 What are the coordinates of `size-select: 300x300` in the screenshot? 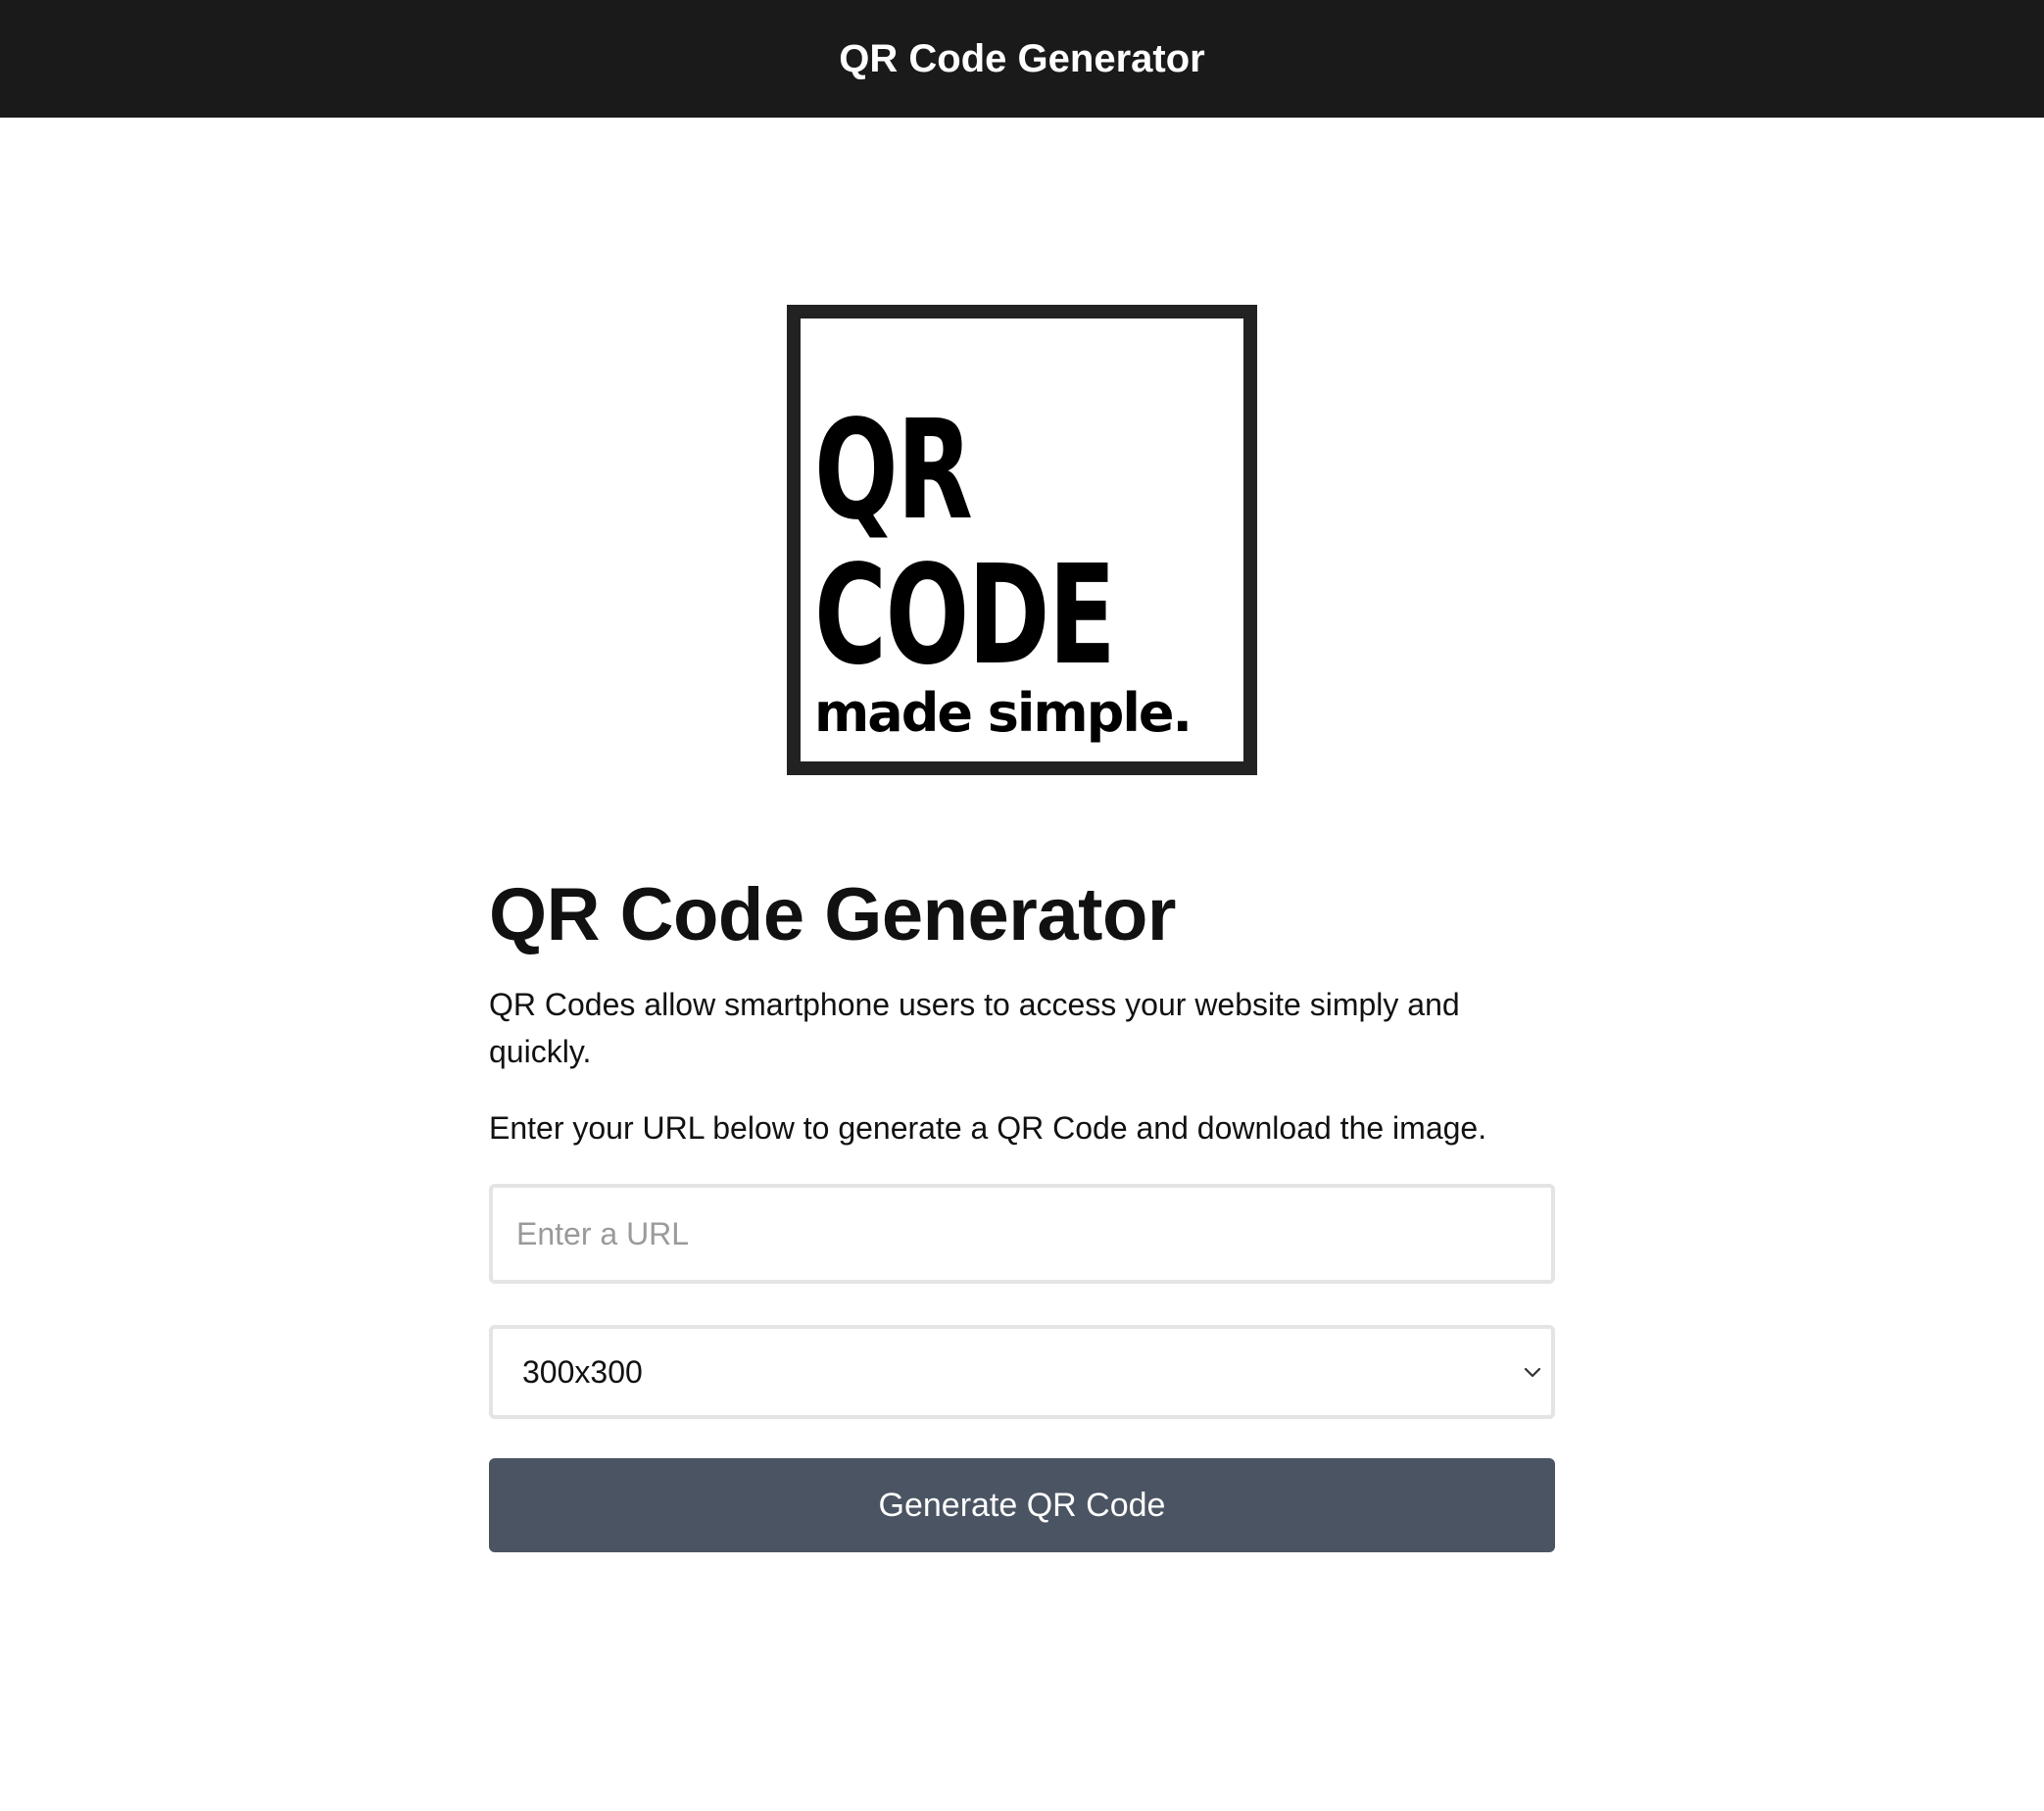 It's located at (1022, 1373).